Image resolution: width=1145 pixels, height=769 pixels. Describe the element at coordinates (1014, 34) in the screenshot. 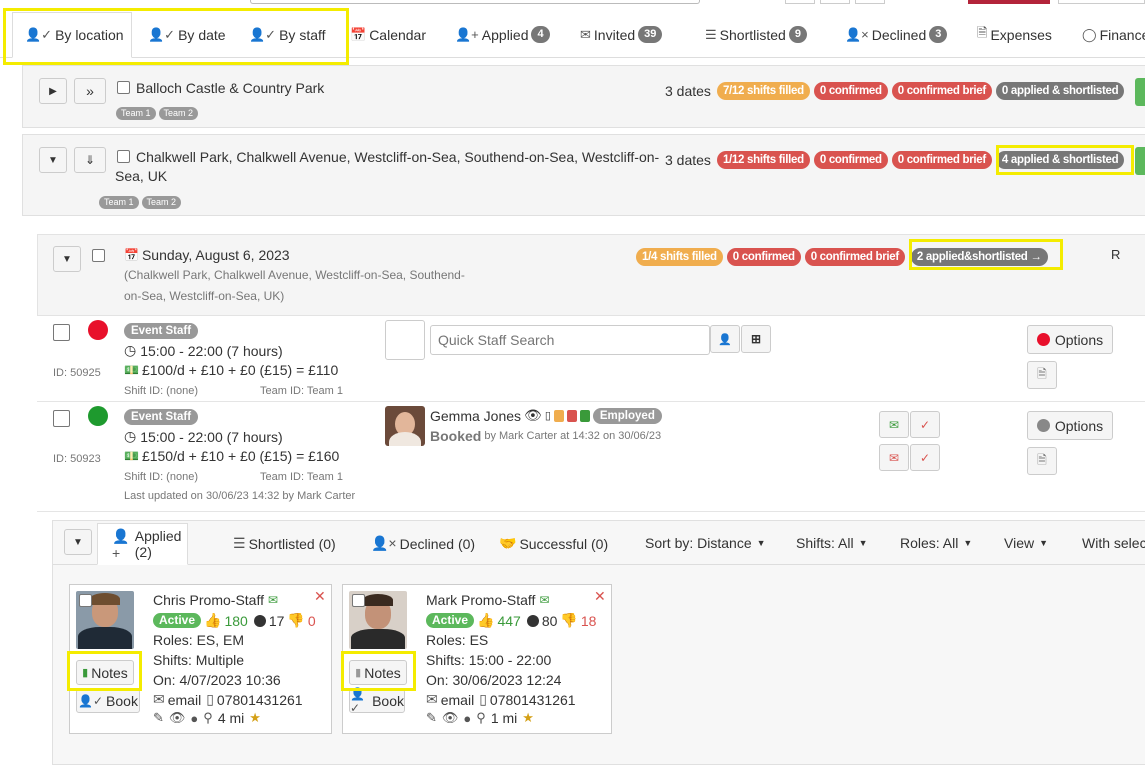

I see `tab-expenses: 🗎 Expenses` at that location.